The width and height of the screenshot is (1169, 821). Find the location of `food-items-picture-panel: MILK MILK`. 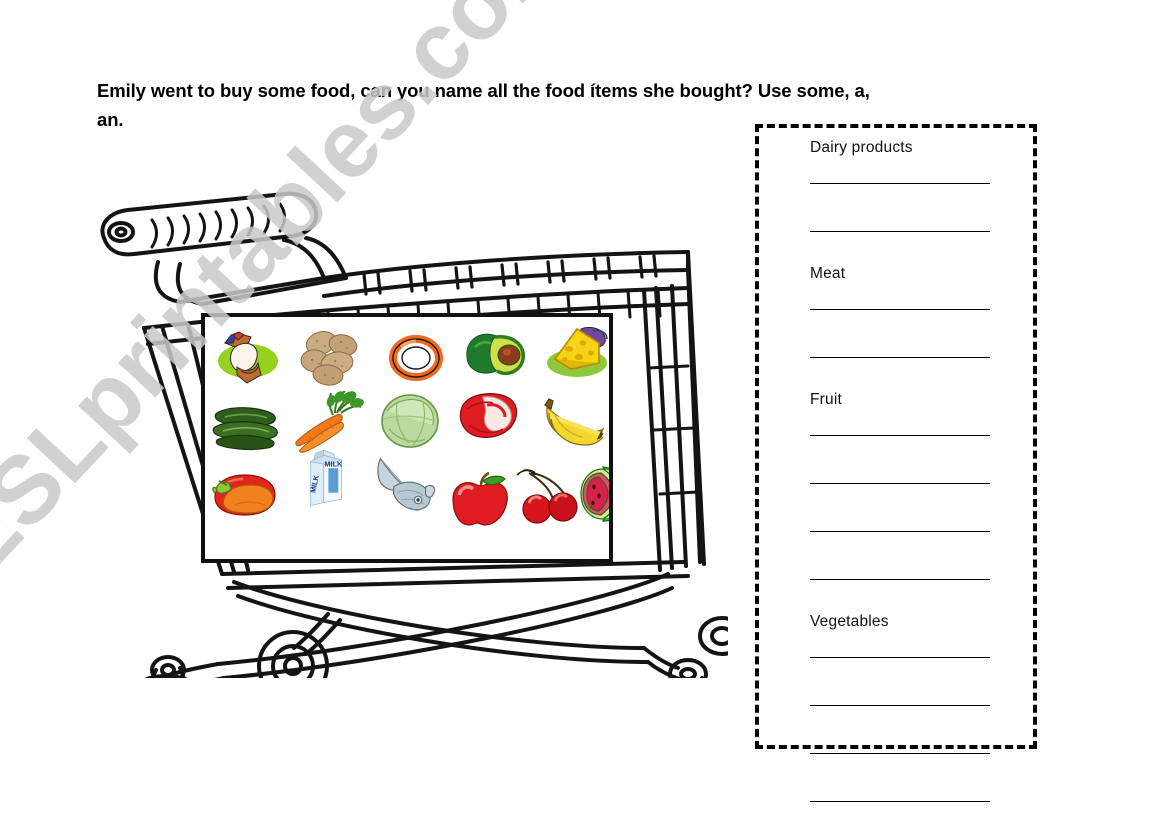

food-items-picture-panel: MILK MILK is located at coordinates (407, 438).